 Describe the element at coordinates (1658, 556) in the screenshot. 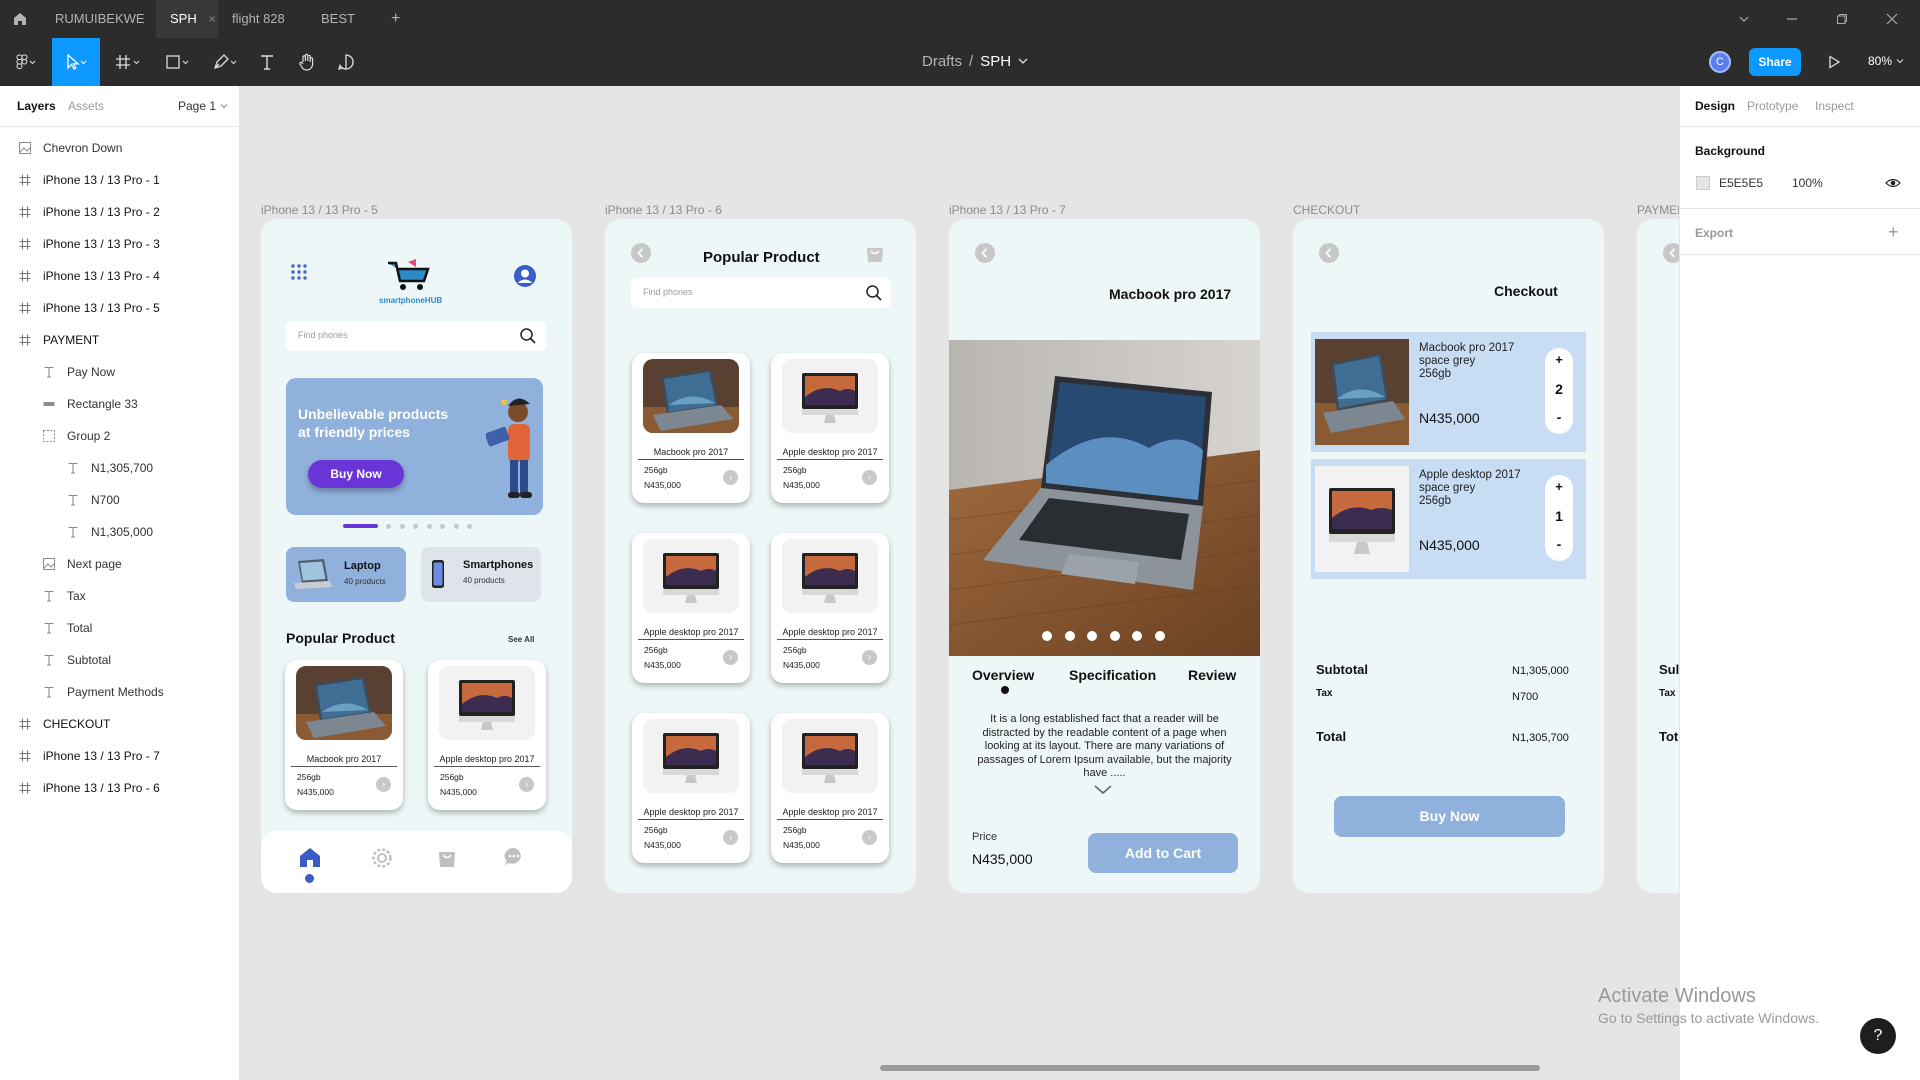

I see `payment-frame: Sul Tax Tot` at that location.